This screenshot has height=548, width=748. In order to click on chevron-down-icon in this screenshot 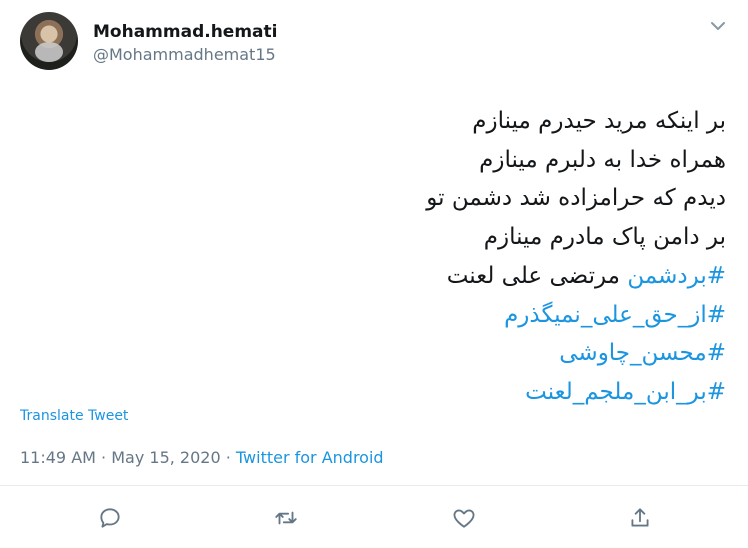, I will do `click(718, 26)`.